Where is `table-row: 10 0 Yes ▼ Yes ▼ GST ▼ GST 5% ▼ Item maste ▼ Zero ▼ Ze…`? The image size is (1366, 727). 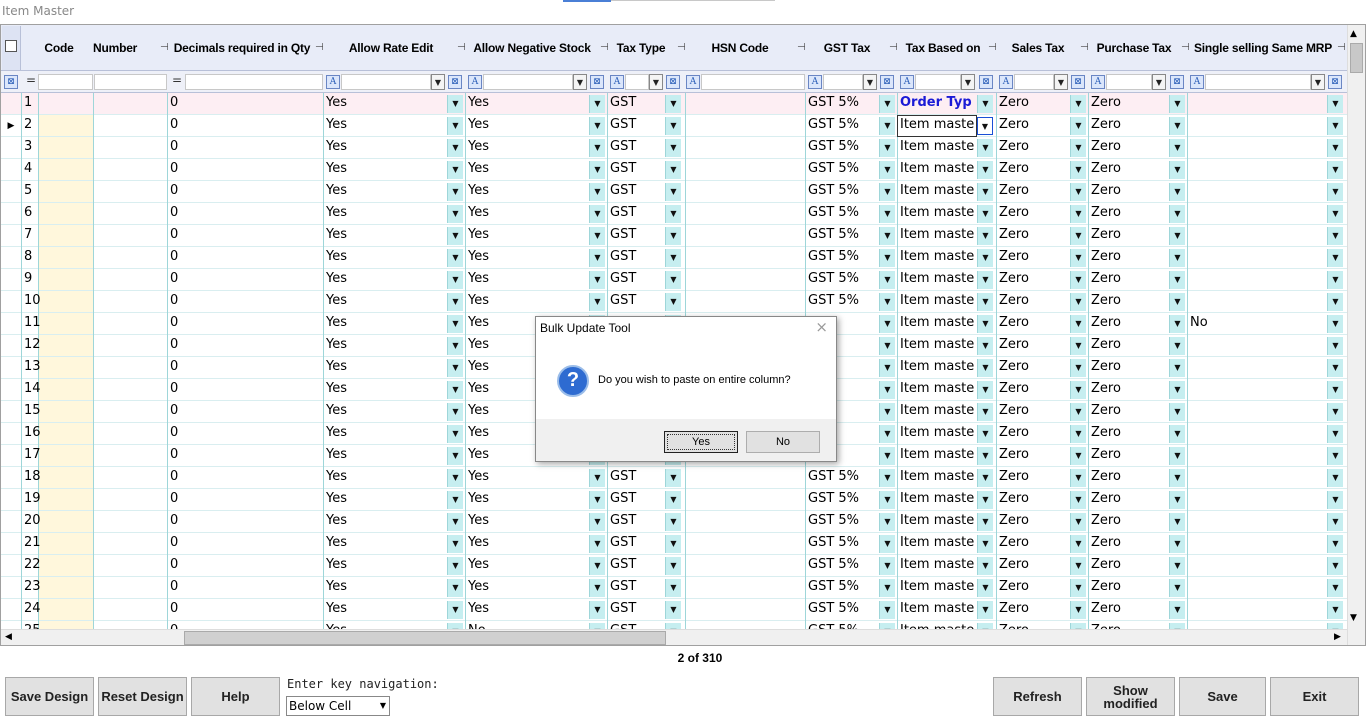 table-row: 10 0 Yes ▼ Yes ▼ GST ▼ GST 5% ▼ Item maste ▼ Zero ▼ Ze… is located at coordinates (674, 302).